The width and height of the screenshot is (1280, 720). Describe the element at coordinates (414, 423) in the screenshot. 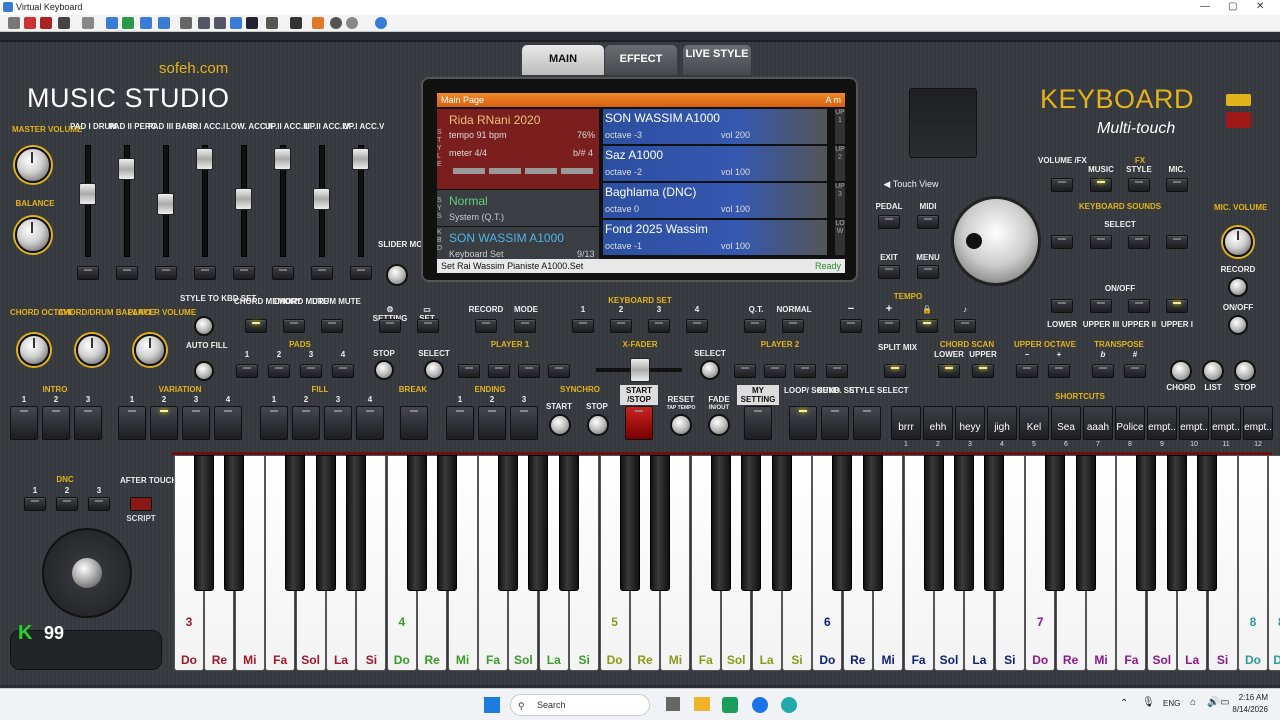

I see `break-1-button` at that location.